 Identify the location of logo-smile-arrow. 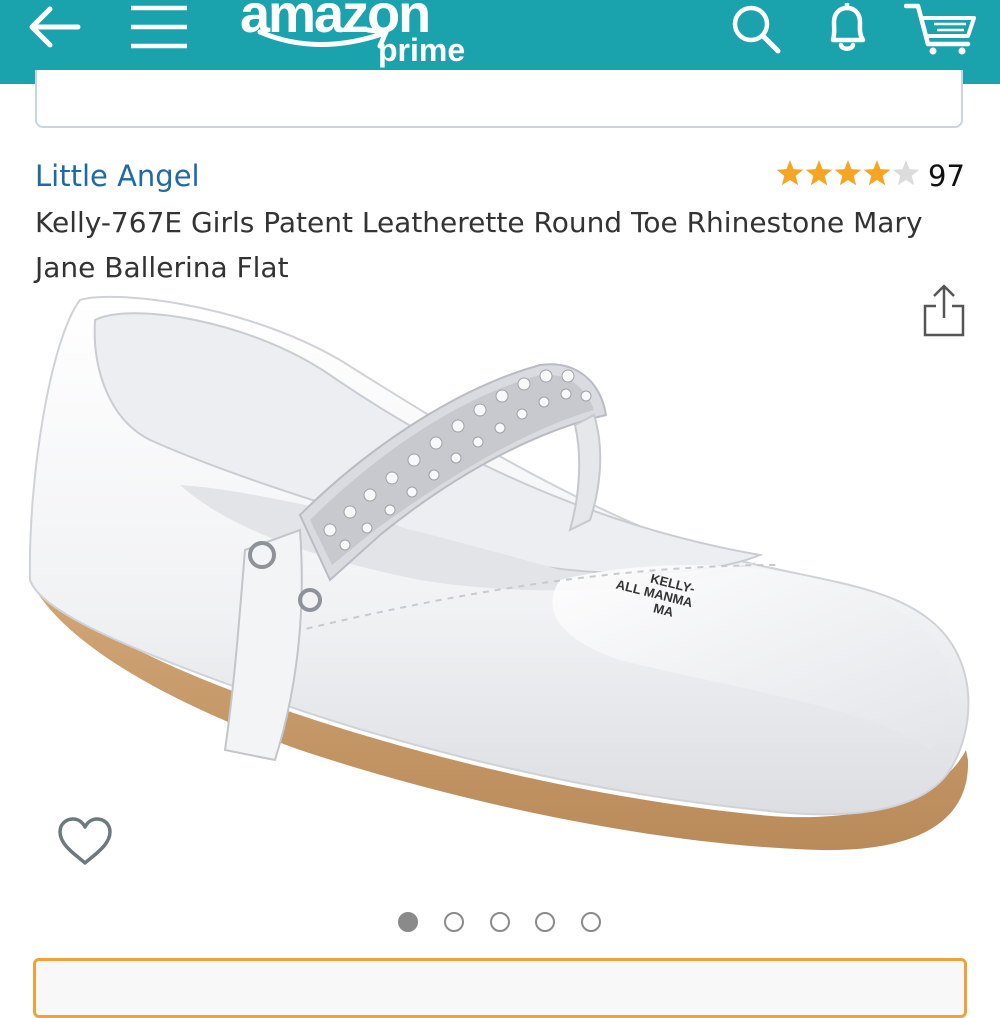
(323, 38).